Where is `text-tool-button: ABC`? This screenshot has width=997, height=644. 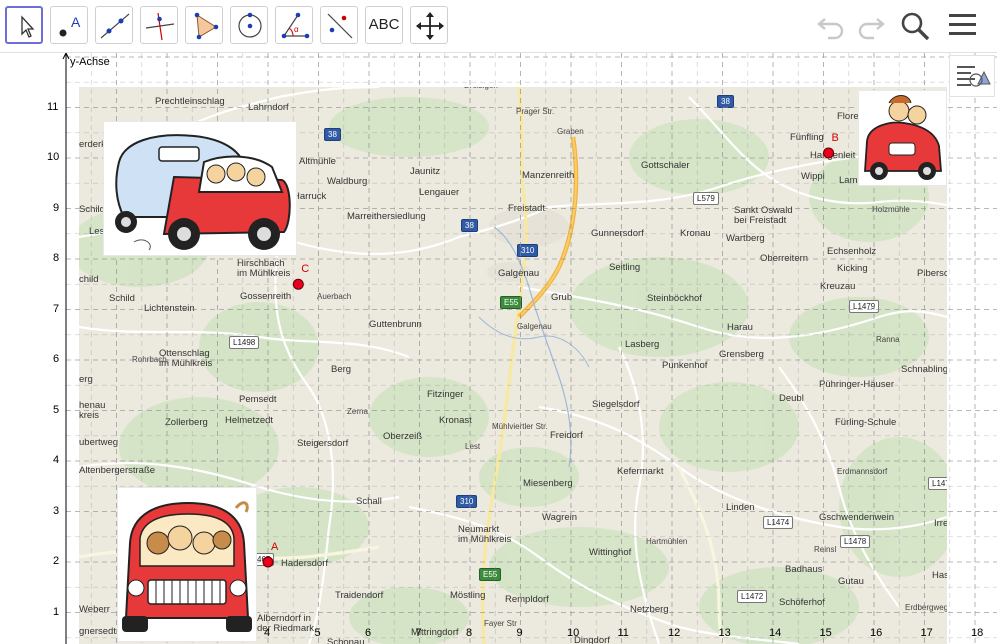 text-tool-button: ABC is located at coordinates (384, 25).